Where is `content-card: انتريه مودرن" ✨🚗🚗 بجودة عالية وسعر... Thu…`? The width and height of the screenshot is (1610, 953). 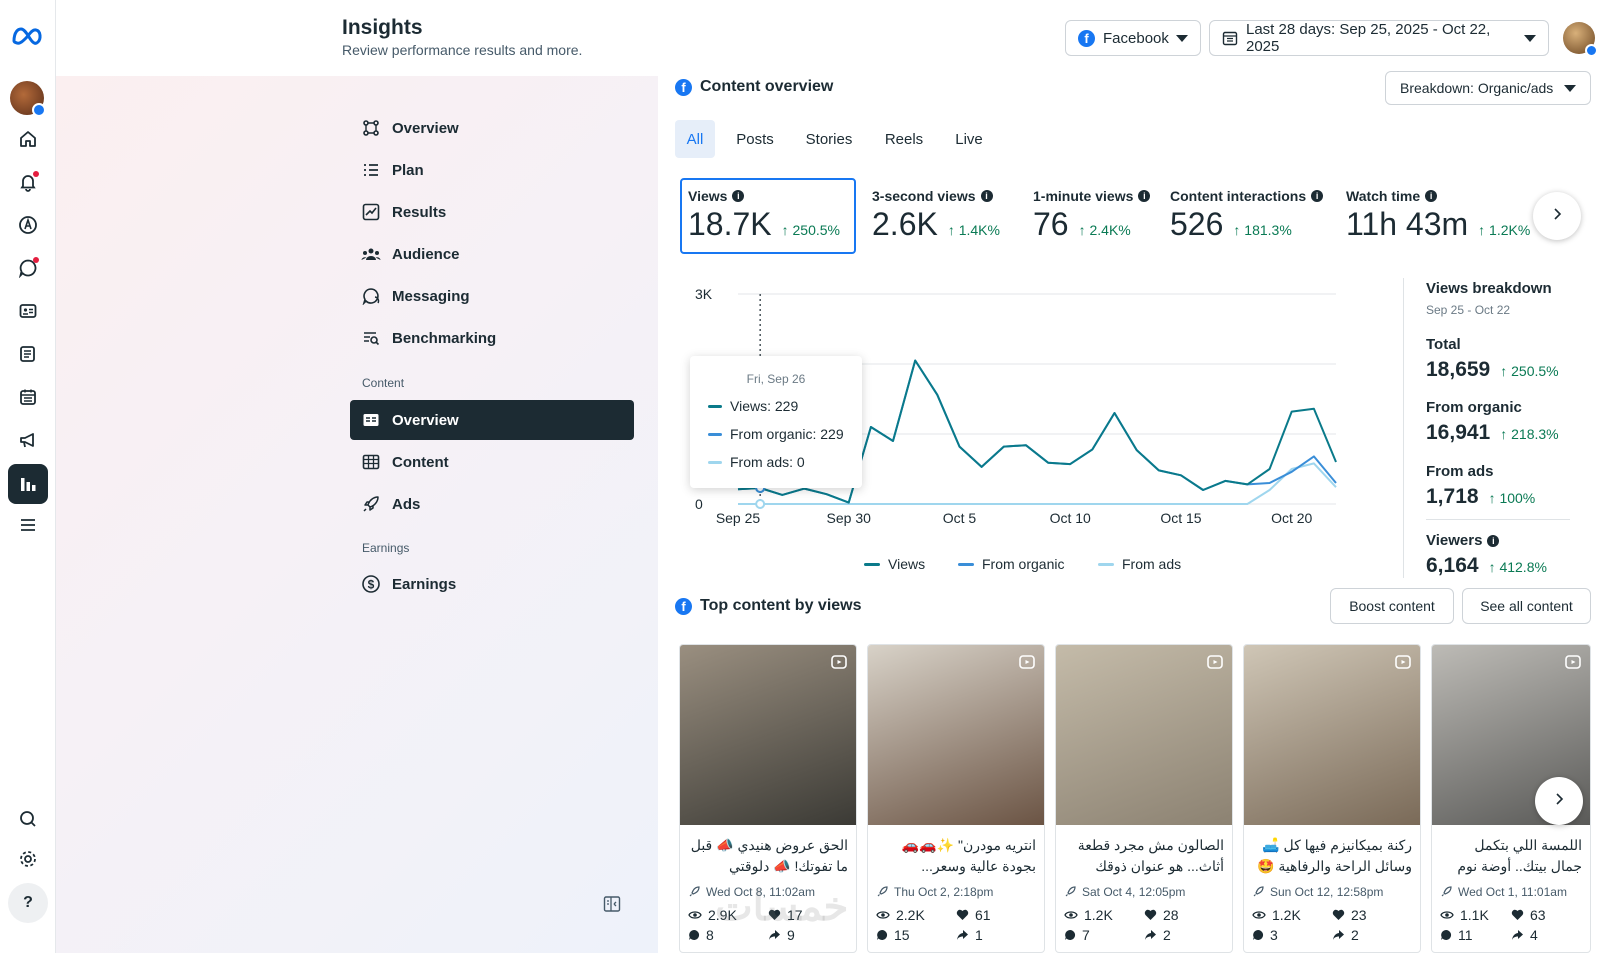 content-card: انتريه مودرن" ✨🚗🚗 بجودة عالية وسعر... Thu… is located at coordinates (956, 798).